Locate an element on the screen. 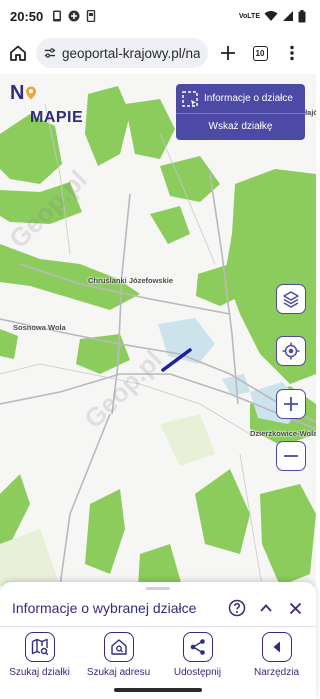 The width and height of the screenshot is (320, 699). layers-icon is located at coordinates (291, 299).